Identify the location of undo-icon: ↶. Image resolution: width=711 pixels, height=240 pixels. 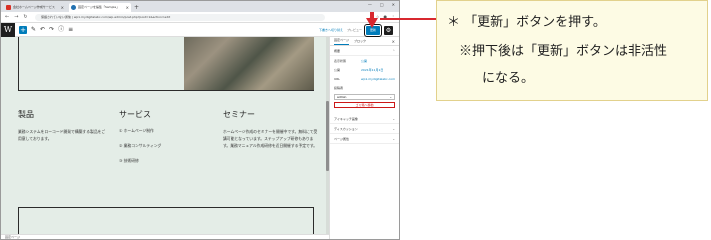
(42, 30).